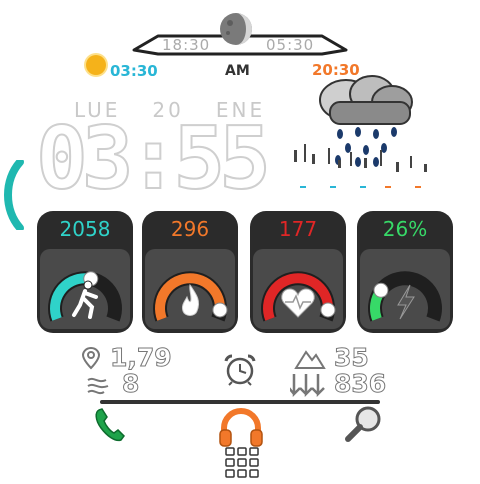 The width and height of the screenshot is (480, 484). What do you see at coordinates (236, 29) in the screenshot?
I see `moon-icon` at bounding box center [236, 29].